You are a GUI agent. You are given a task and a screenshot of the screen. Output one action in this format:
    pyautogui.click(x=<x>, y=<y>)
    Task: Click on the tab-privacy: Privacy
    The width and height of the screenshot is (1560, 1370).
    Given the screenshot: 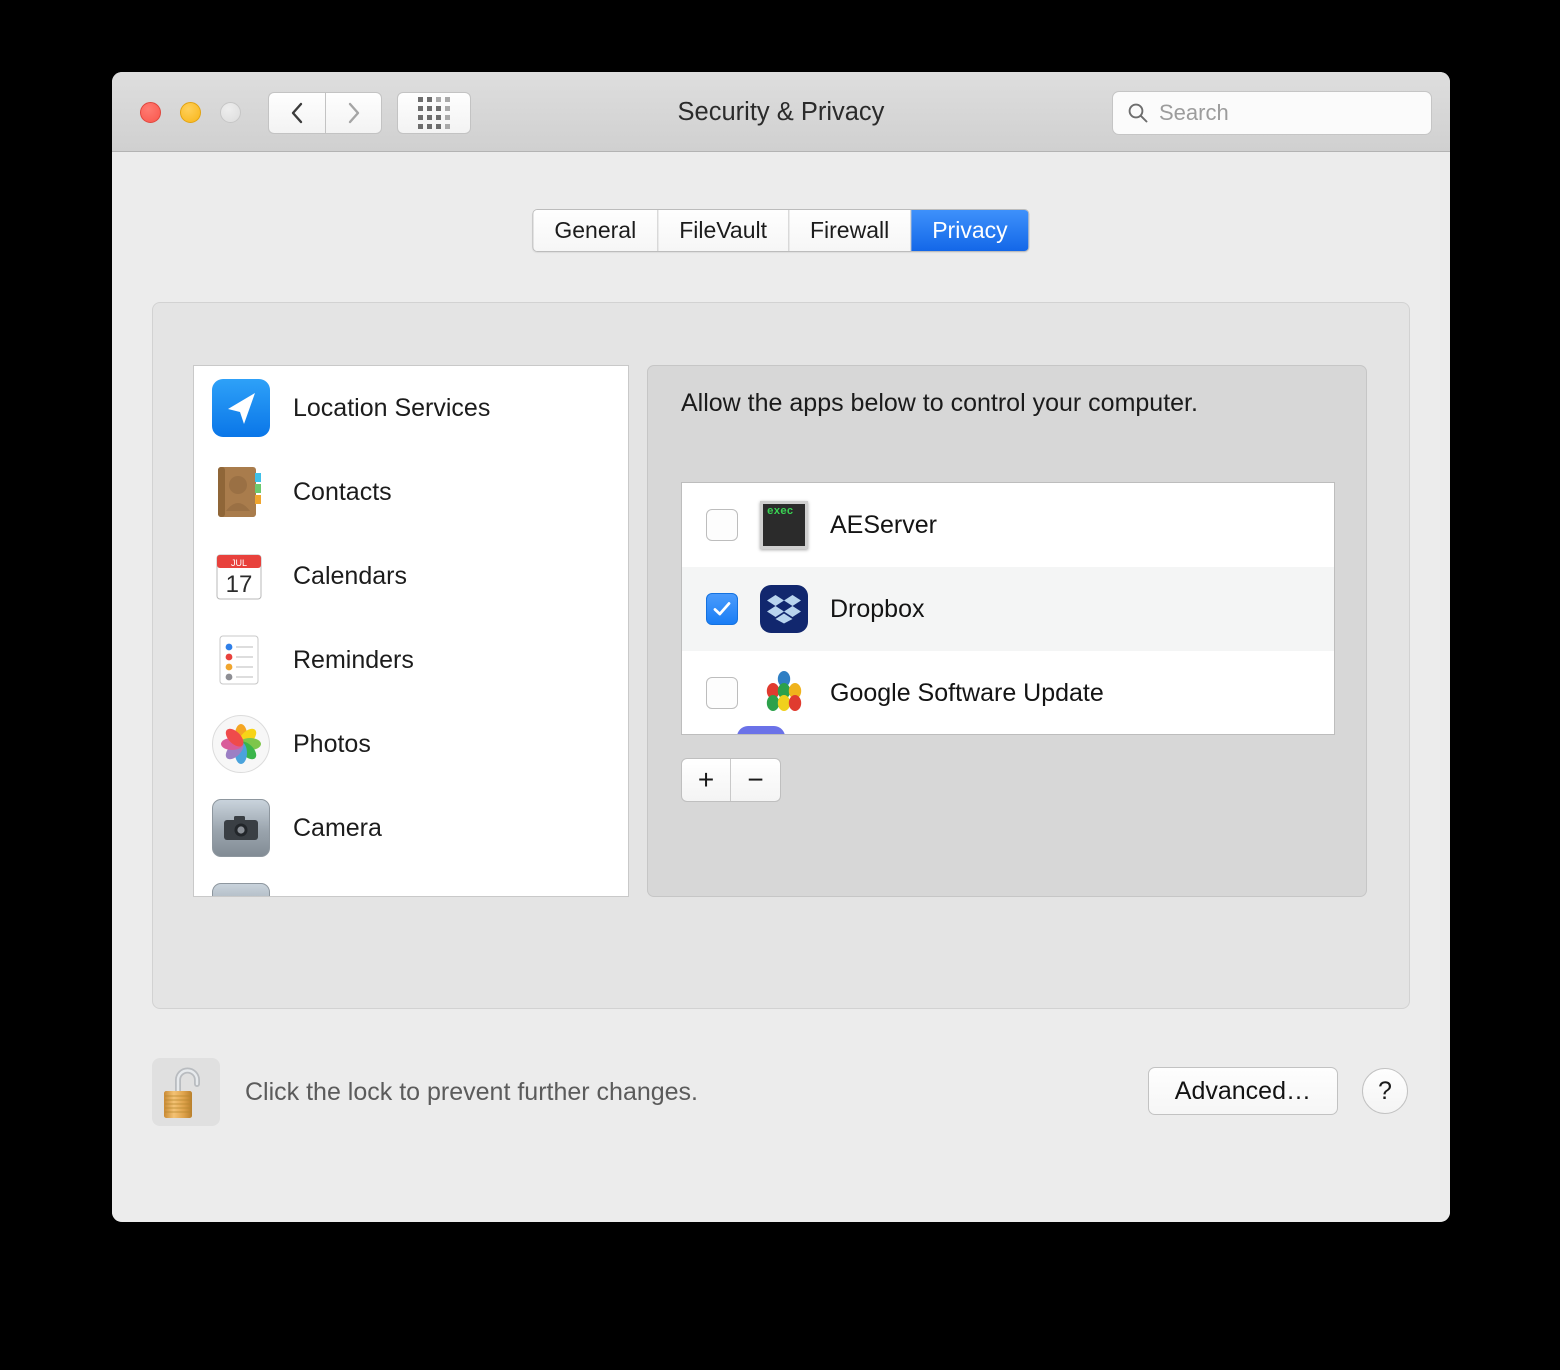 What is the action you would take?
    pyautogui.click(x=970, y=230)
    